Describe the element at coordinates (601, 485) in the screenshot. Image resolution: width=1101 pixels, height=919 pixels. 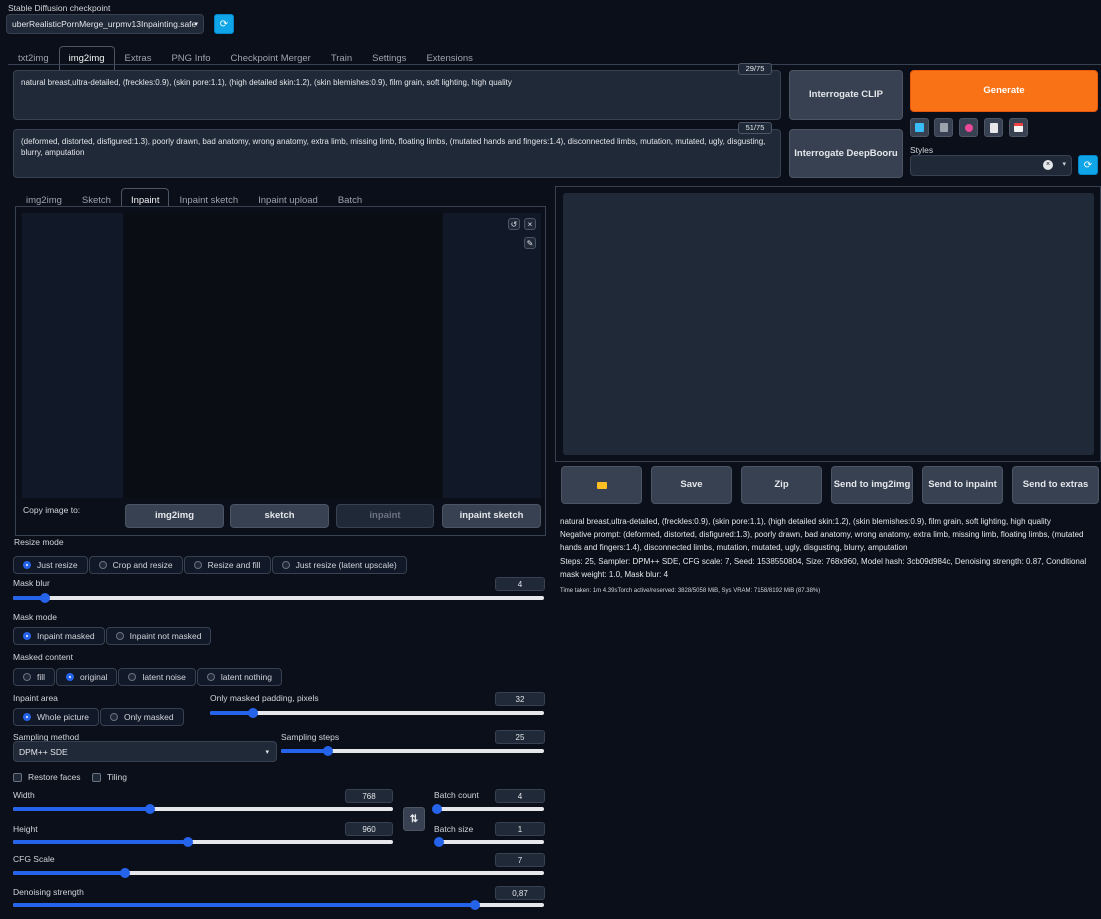
I see `open-folder-button` at that location.